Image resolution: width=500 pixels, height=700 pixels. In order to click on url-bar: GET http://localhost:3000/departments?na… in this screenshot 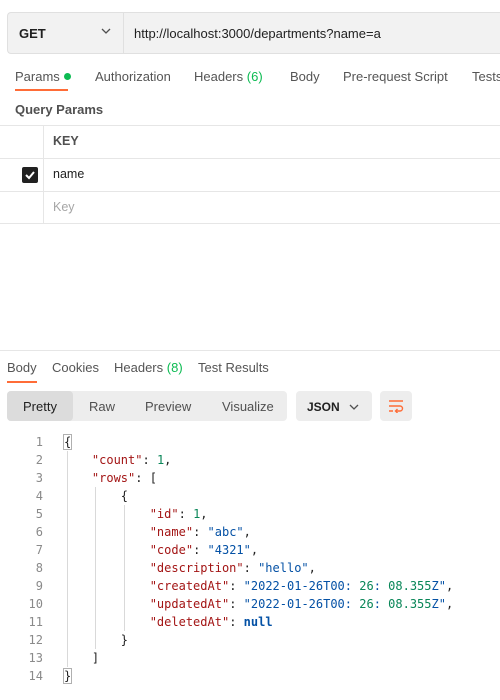, I will do `click(253, 33)`.